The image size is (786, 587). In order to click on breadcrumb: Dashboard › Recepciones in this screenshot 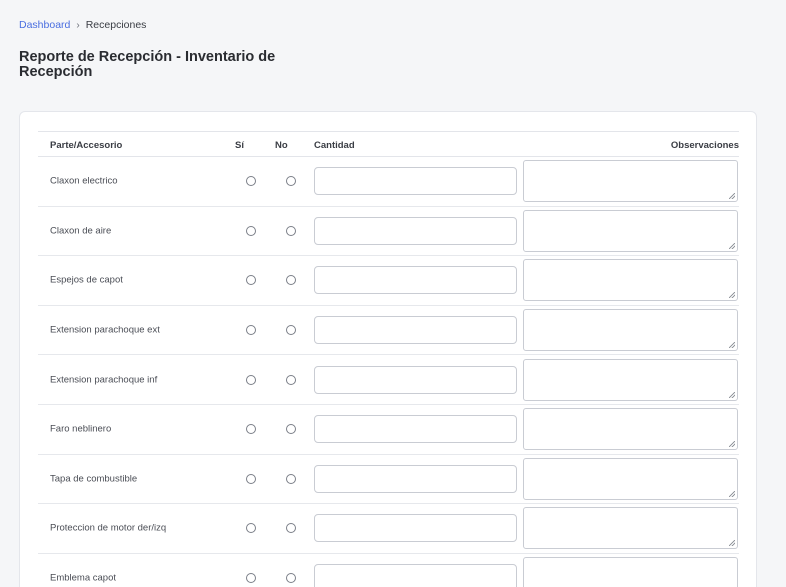, I will do `click(82, 25)`.